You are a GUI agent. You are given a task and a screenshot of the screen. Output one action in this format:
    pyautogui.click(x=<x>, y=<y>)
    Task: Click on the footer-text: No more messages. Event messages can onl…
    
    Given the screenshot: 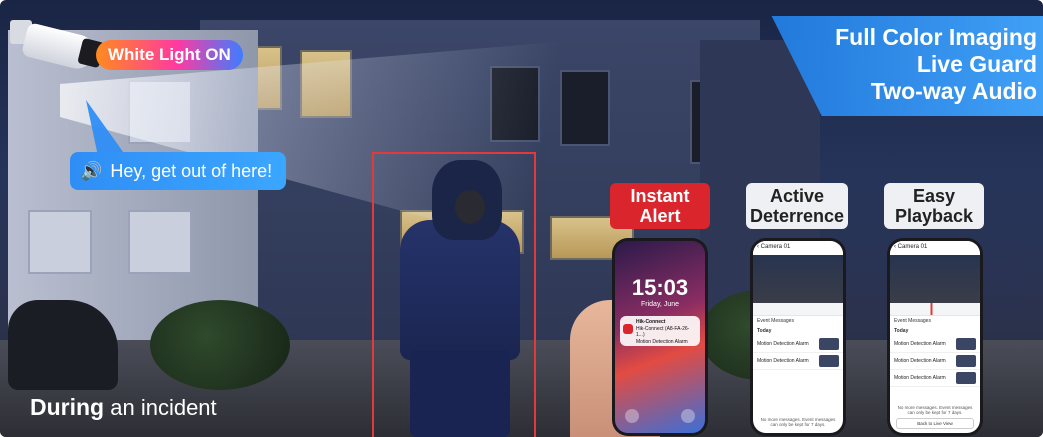 What is the action you would take?
    pyautogui.click(x=935, y=410)
    